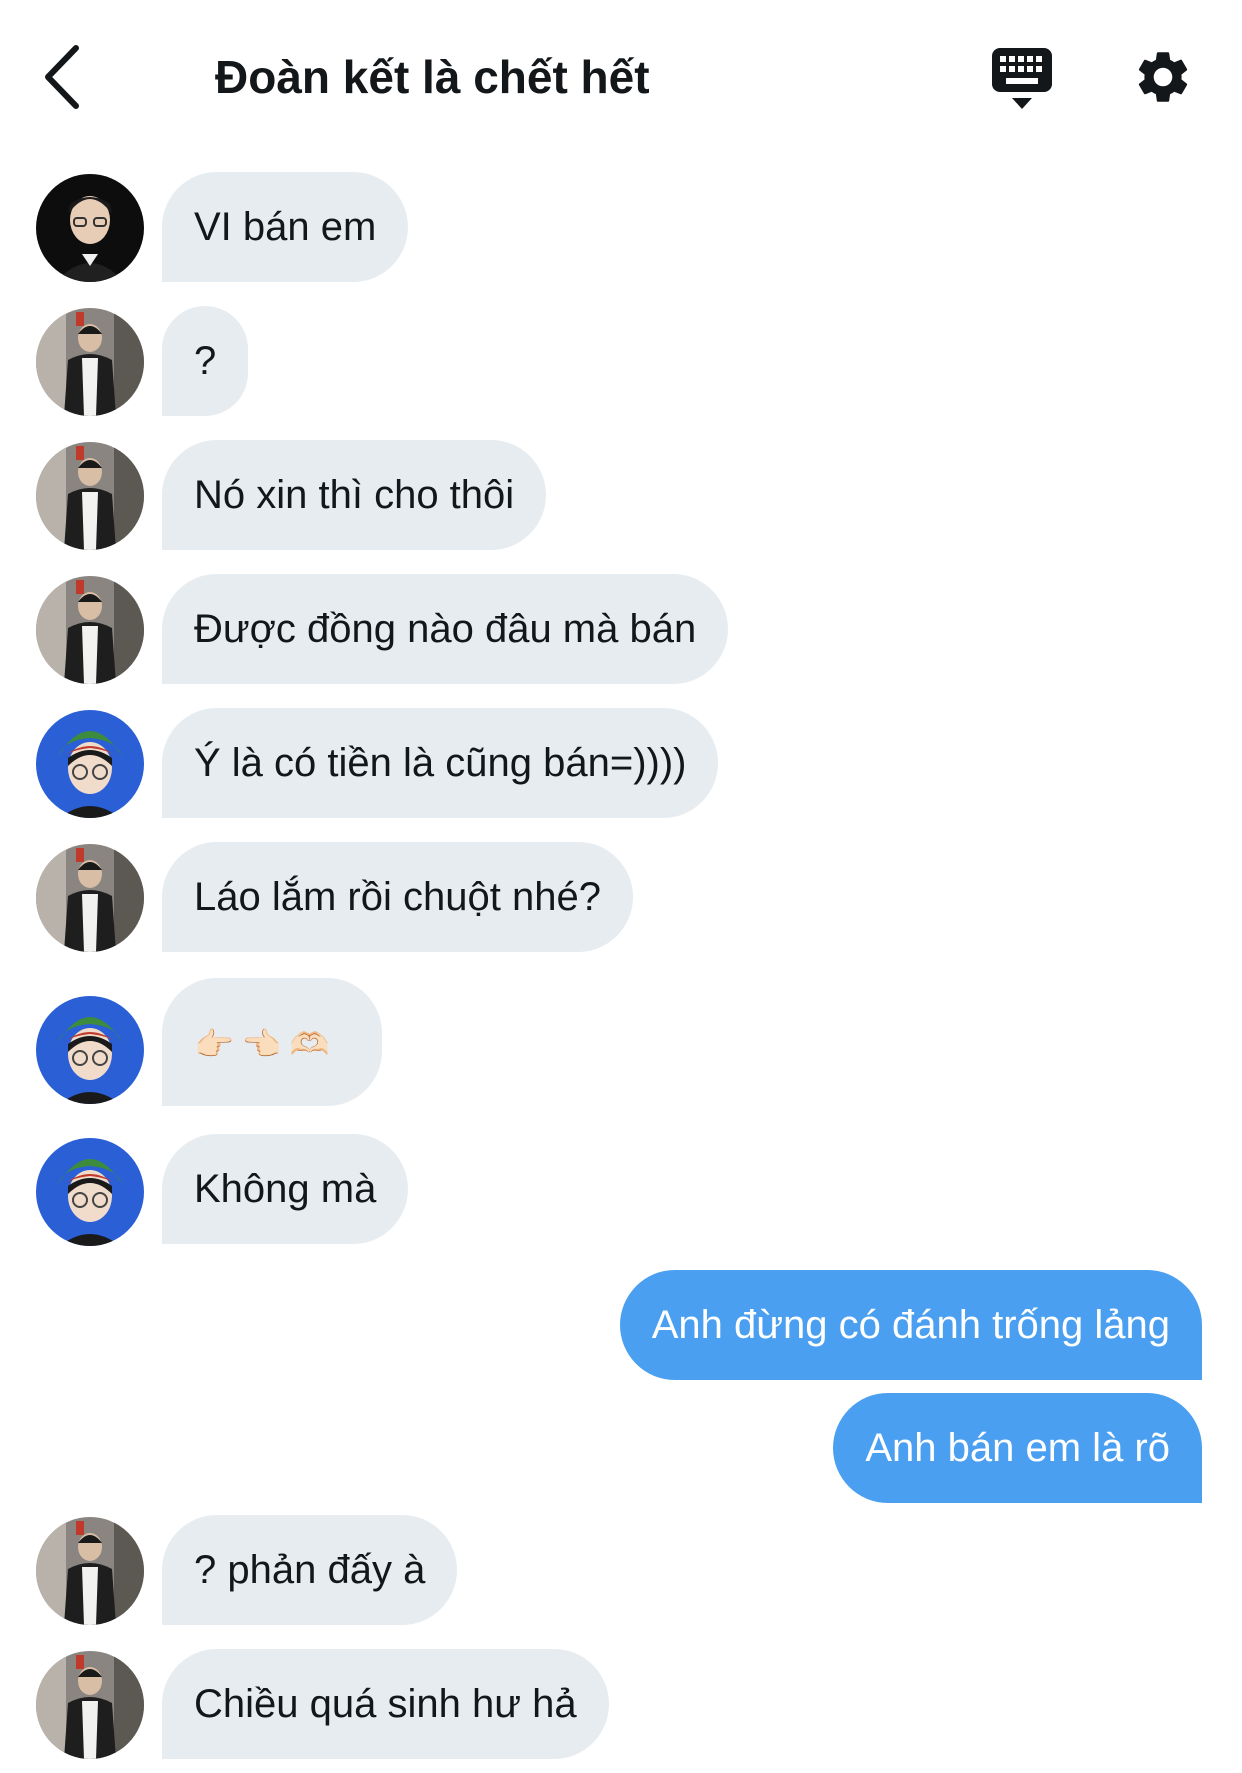 Image resolution: width=1242 pixels, height=1773 pixels. I want to click on emoji-message: 👉🏻👈🏻🫶🏻, so click(266, 1044).